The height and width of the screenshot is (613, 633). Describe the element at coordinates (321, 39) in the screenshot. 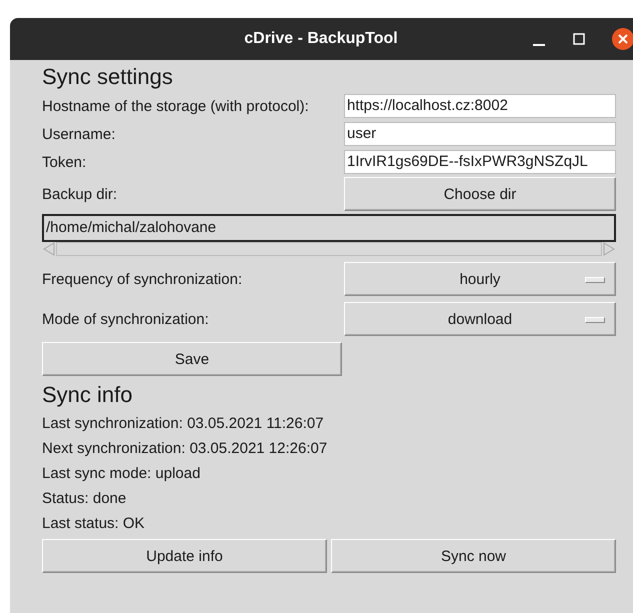

I see `window-title: cDrive - BackupTool` at that location.